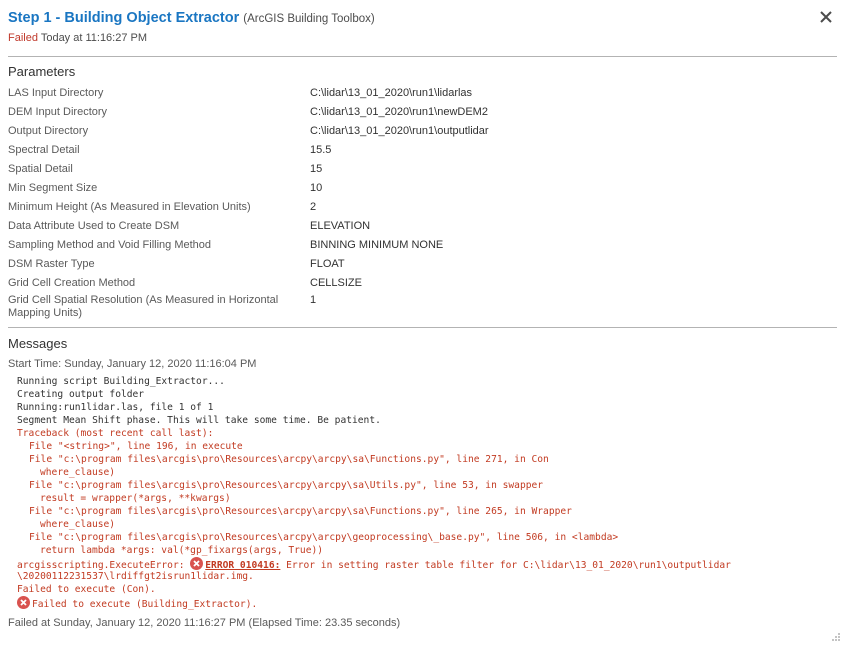  I want to click on param-value: 15, so click(316, 169).